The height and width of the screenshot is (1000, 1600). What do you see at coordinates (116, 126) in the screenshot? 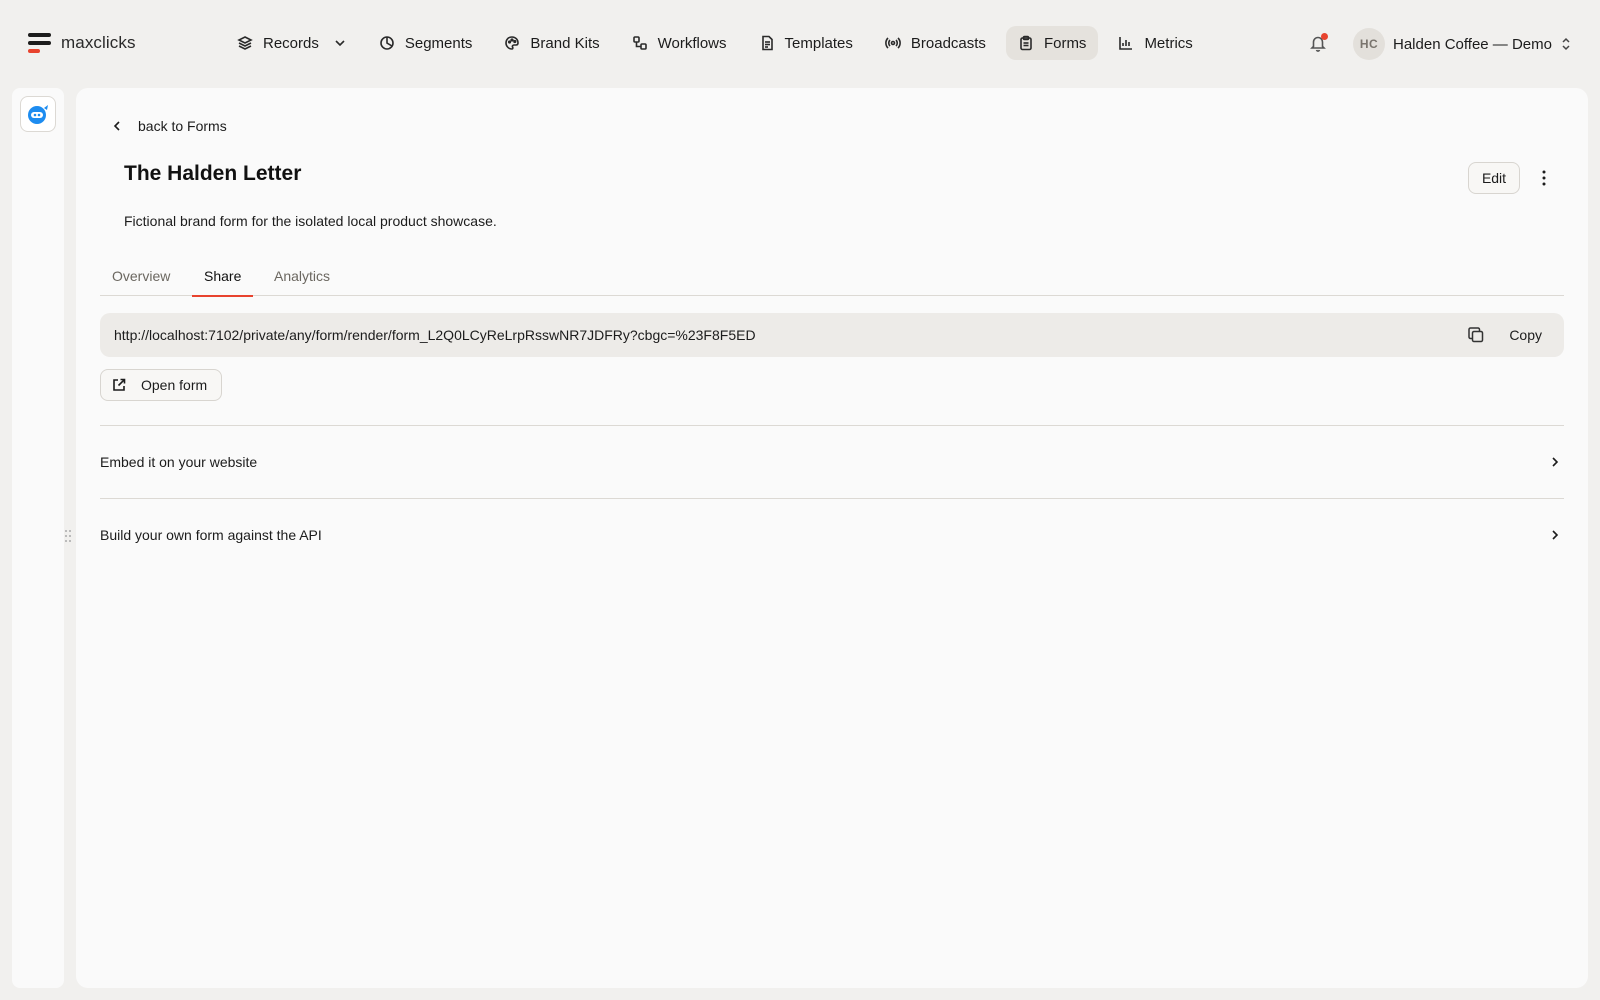
I see `chevron-left-icon` at bounding box center [116, 126].